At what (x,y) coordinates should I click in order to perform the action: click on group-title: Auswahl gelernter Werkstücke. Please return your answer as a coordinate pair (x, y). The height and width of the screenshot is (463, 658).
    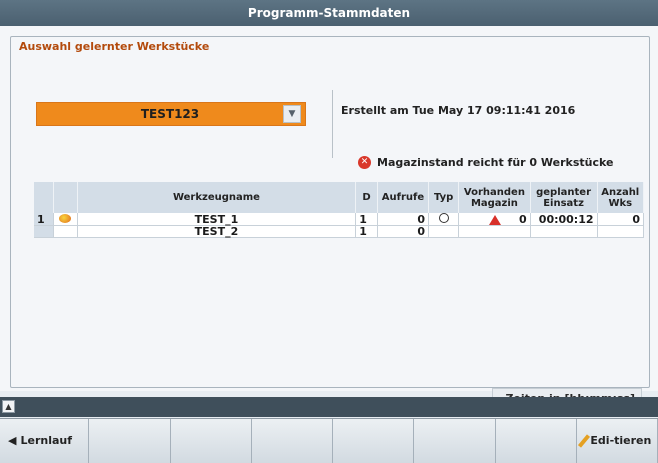
    Looking at the image, I should click on (114, 46).